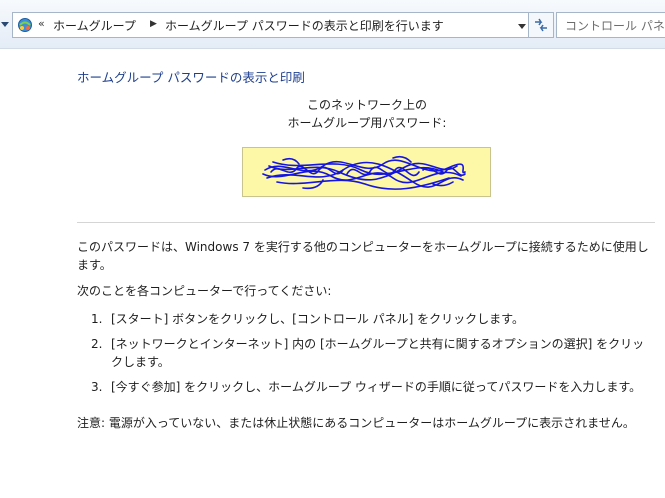  What do you see at coordinates (94, 25) in the screenshot?
I see `breadcrumb-homegroup: ホームグループ` at bounding box center [94, 25].